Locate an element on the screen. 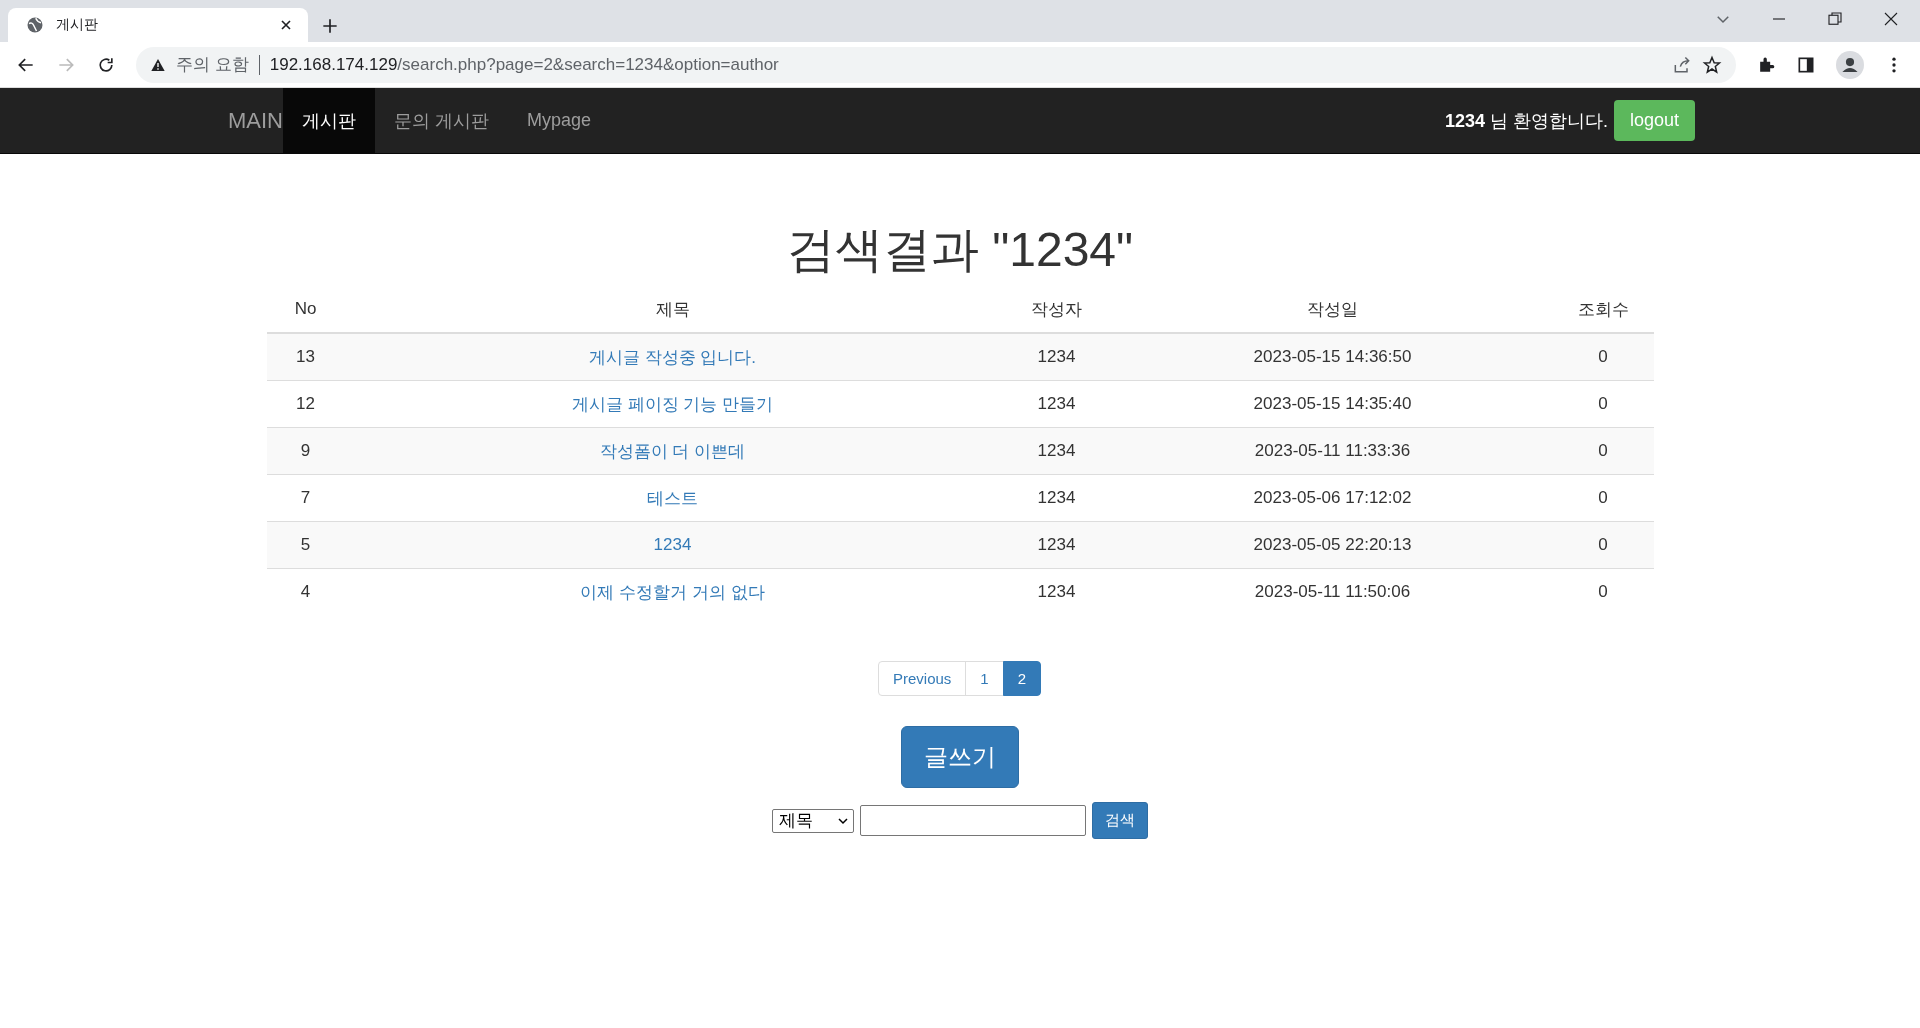 This screenshot has height=1028, width=1920. close-icon is located at coordinates (1891, 19).